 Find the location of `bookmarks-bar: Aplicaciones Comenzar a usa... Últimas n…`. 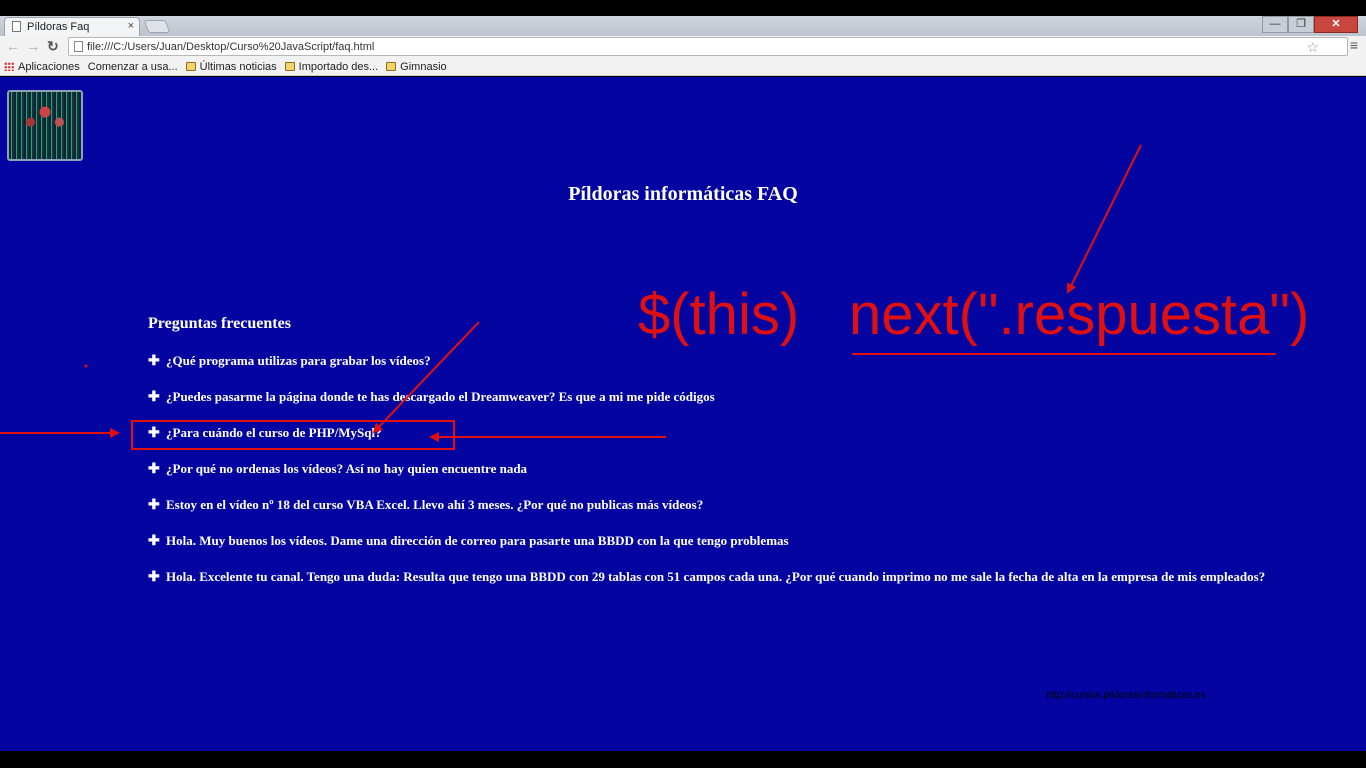

bookmarks-bar: Aplicaciones Comenzar a usa... Últimas n… is located at coordinates (683, 101).